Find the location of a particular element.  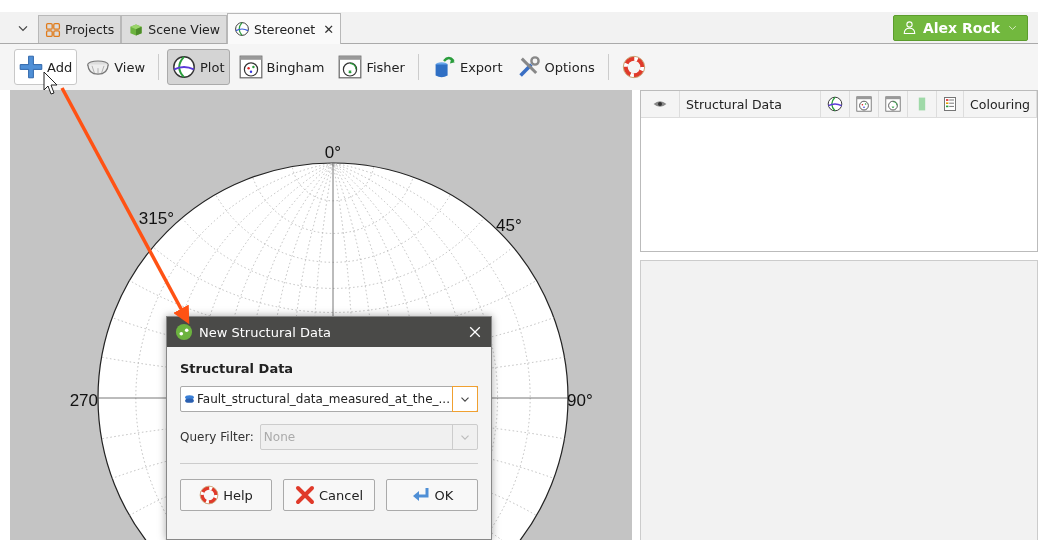

help-button: Help is located at coordinates (226, 495).